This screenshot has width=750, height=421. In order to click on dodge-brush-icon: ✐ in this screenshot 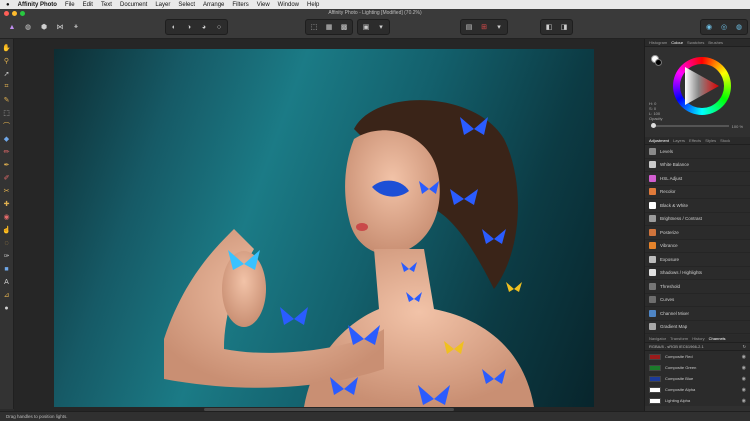, I will do `click(7, 178)`.